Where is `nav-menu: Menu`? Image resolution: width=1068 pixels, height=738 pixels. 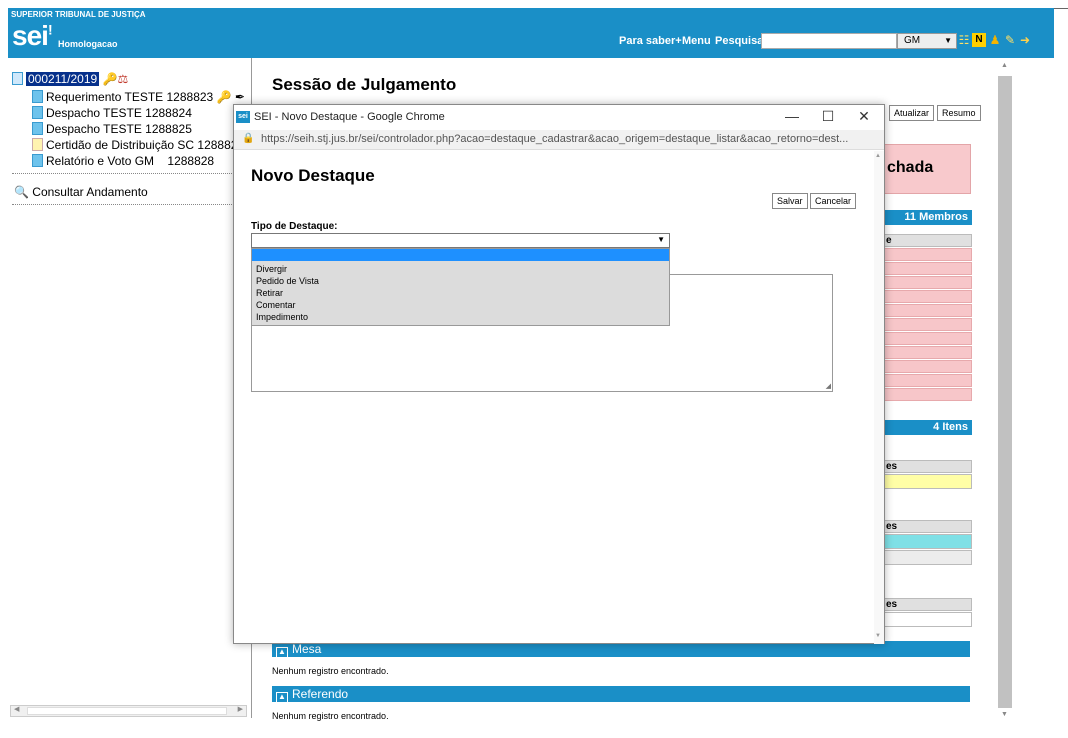
nav-menu: Menu is located at coordinates (696, 41).